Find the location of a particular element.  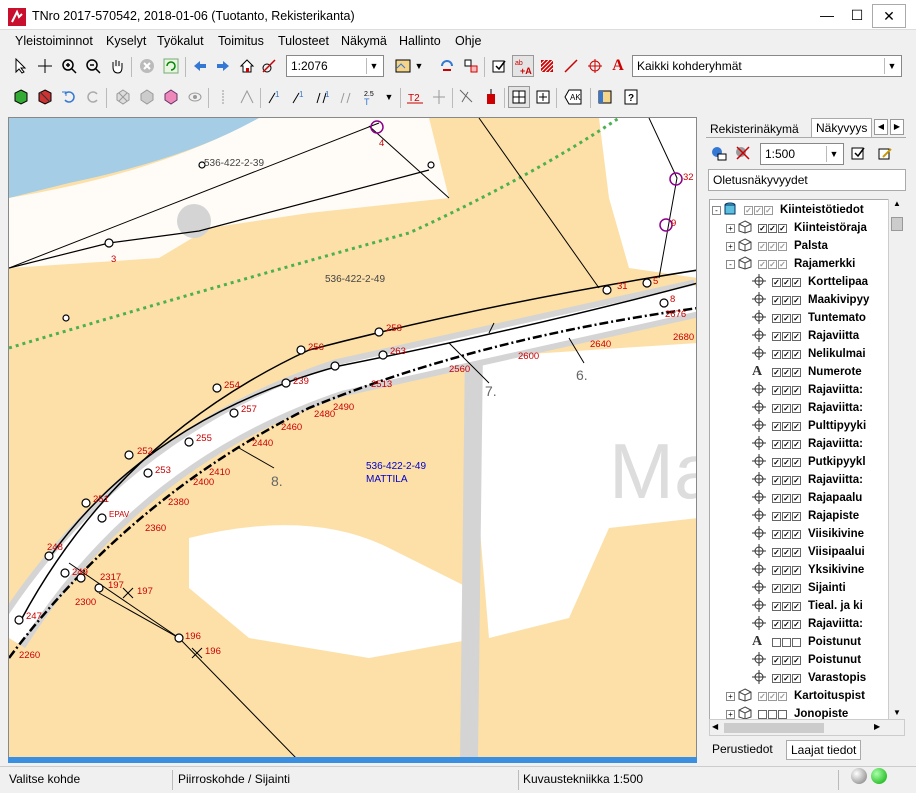

scroll-left-icon: ◀ is located at coordinates (715, 726).